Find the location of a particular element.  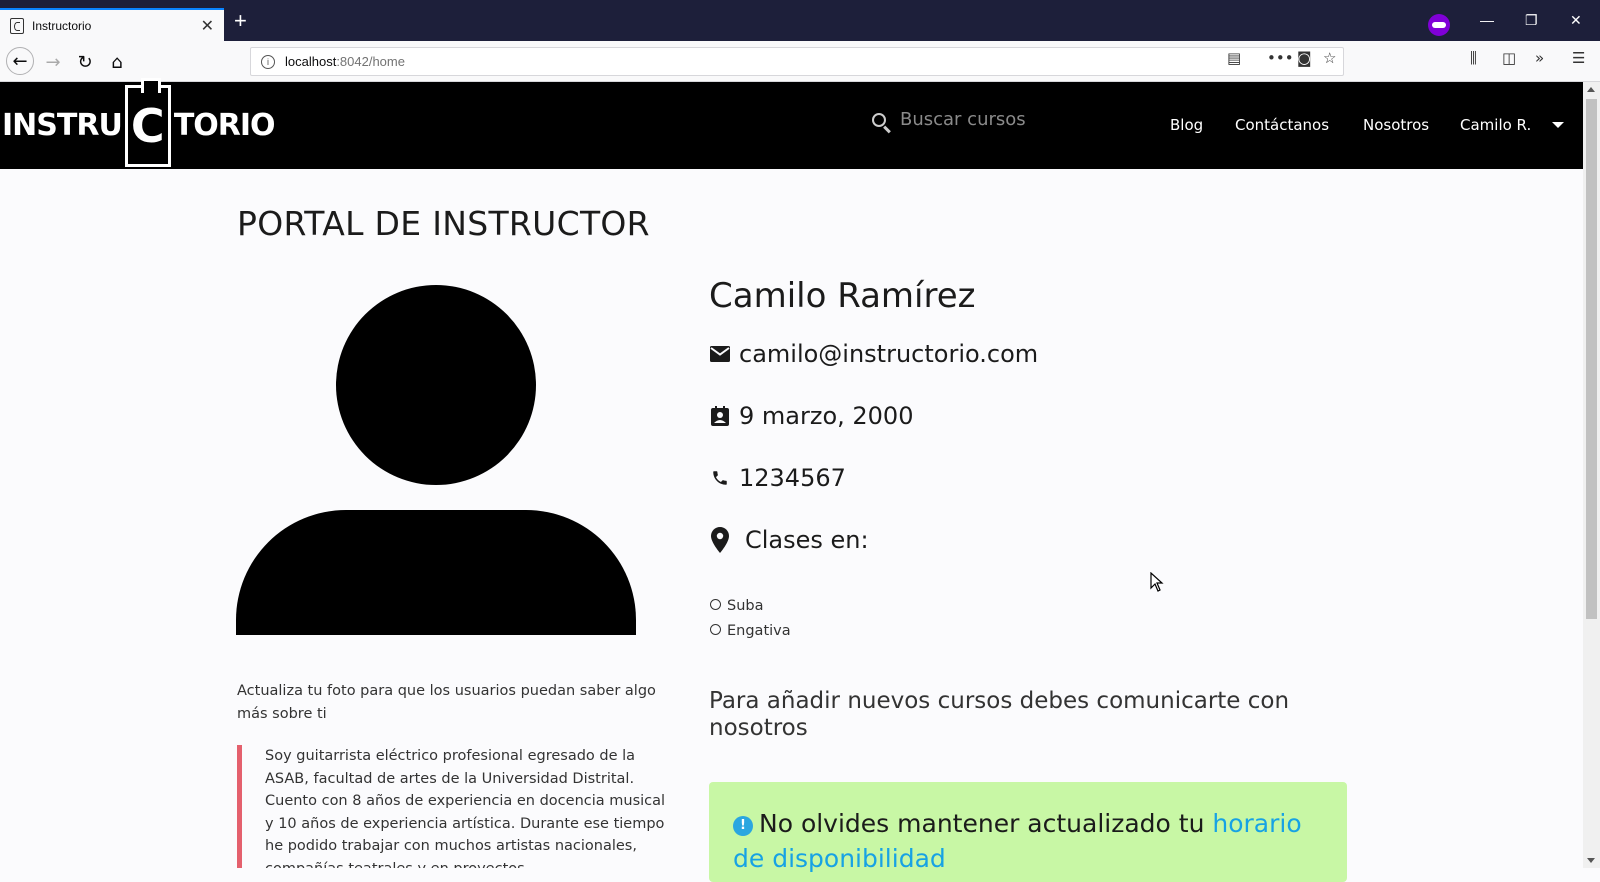

scroll-down-icon is located at coordinates (1591, 860).